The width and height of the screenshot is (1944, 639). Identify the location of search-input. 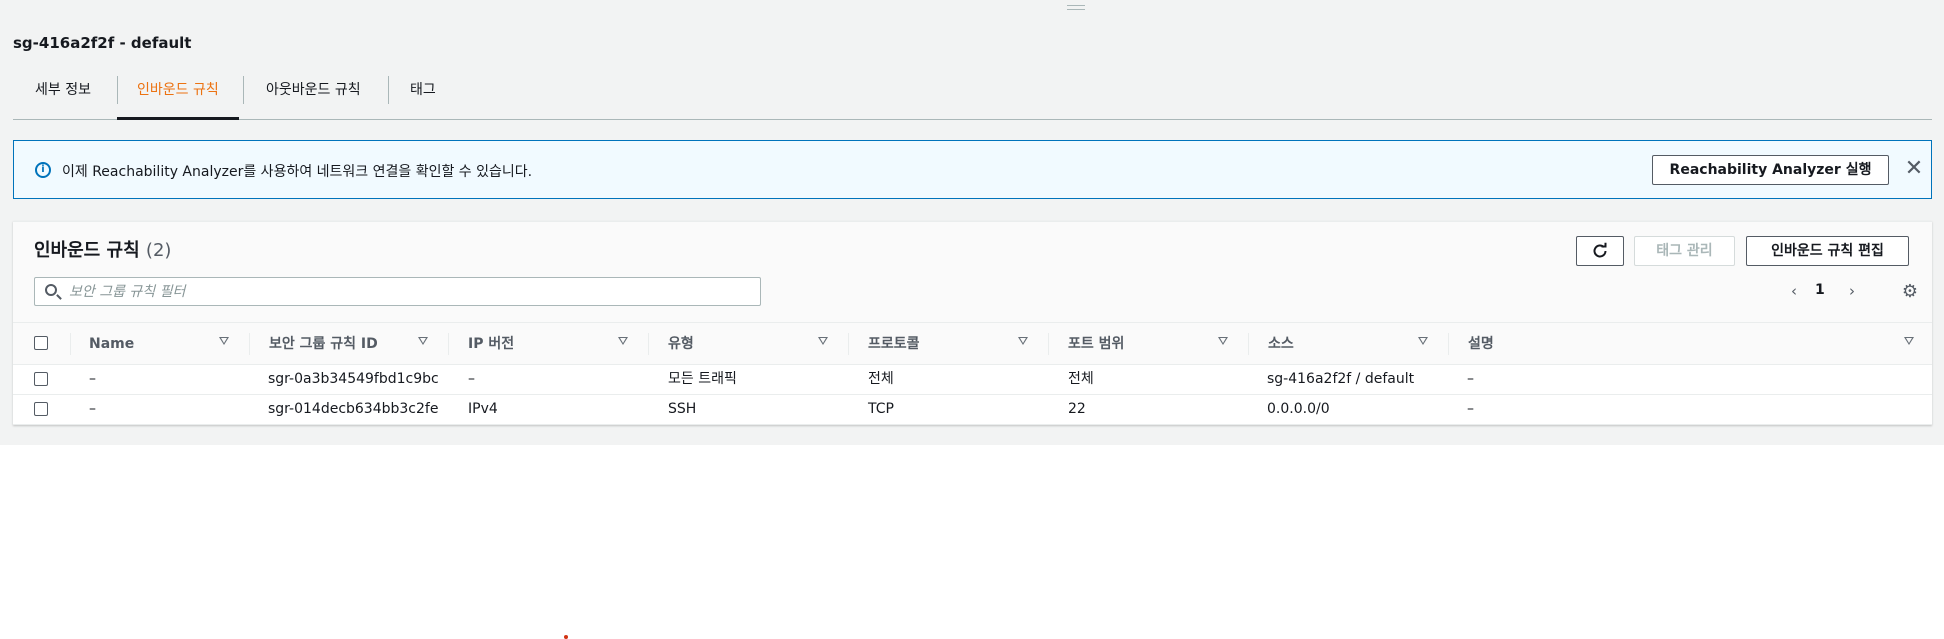
(409, 292).